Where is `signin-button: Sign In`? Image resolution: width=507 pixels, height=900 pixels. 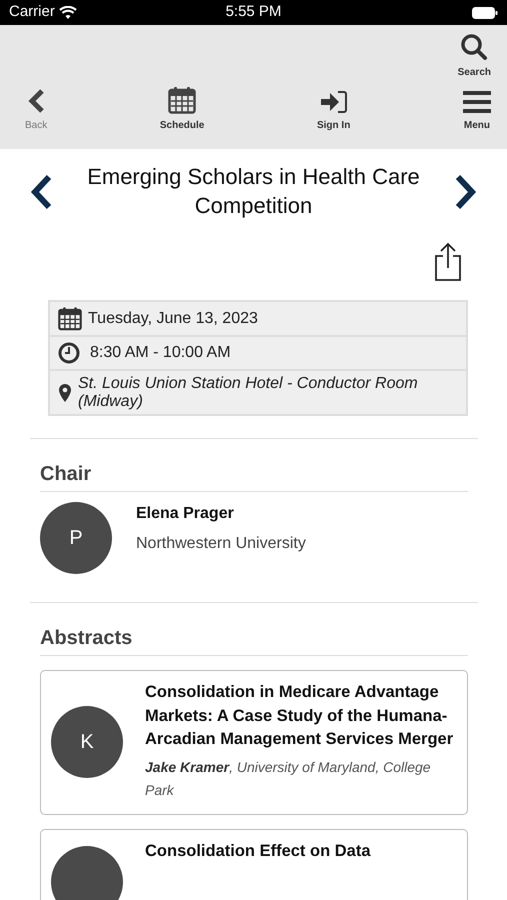
signin-button: Sign In is located at coordinates (333, 108).